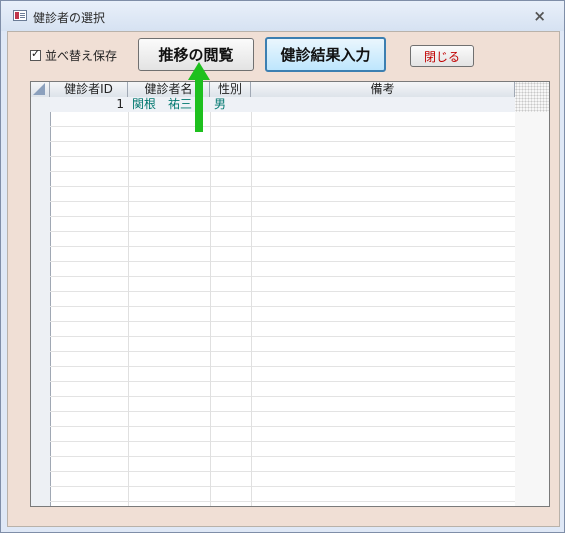 Image resolution: width=565 pixels, height=533 pixels. I want to click on table-row: 1 関根 祐三 男, so click(282, 104).